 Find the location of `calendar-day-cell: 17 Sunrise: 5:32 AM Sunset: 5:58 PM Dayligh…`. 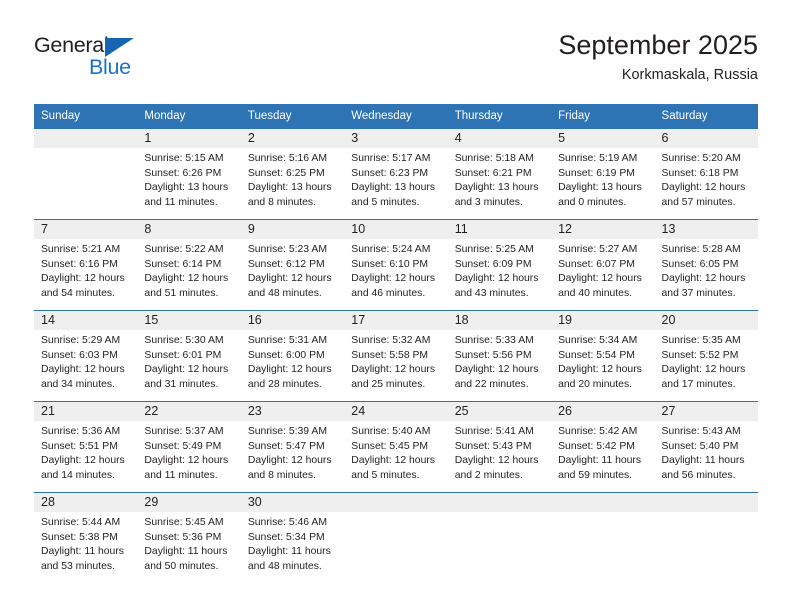

calendar-day-cell: 17 Sunrise: 5:32 AM Sunset: 5:58 PM Dayligh… is located at coordinates (396, 355).